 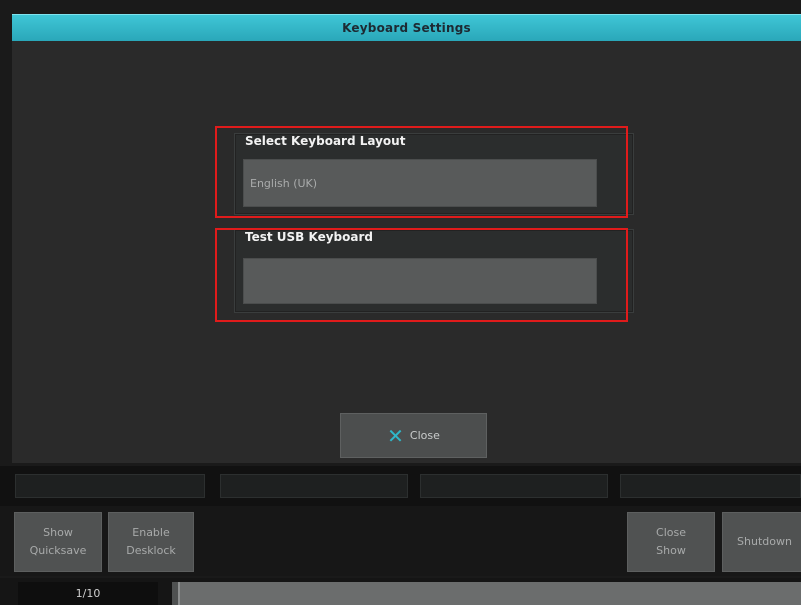 I want to click on close-show-line1: Close, so click(x=671, y=533).